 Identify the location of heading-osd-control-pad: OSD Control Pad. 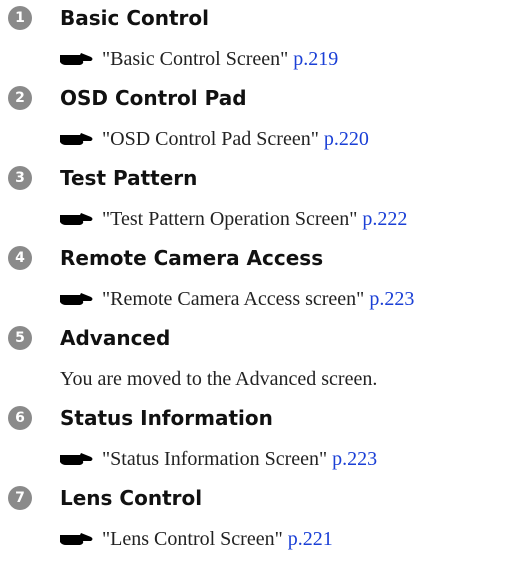
(153, 98).